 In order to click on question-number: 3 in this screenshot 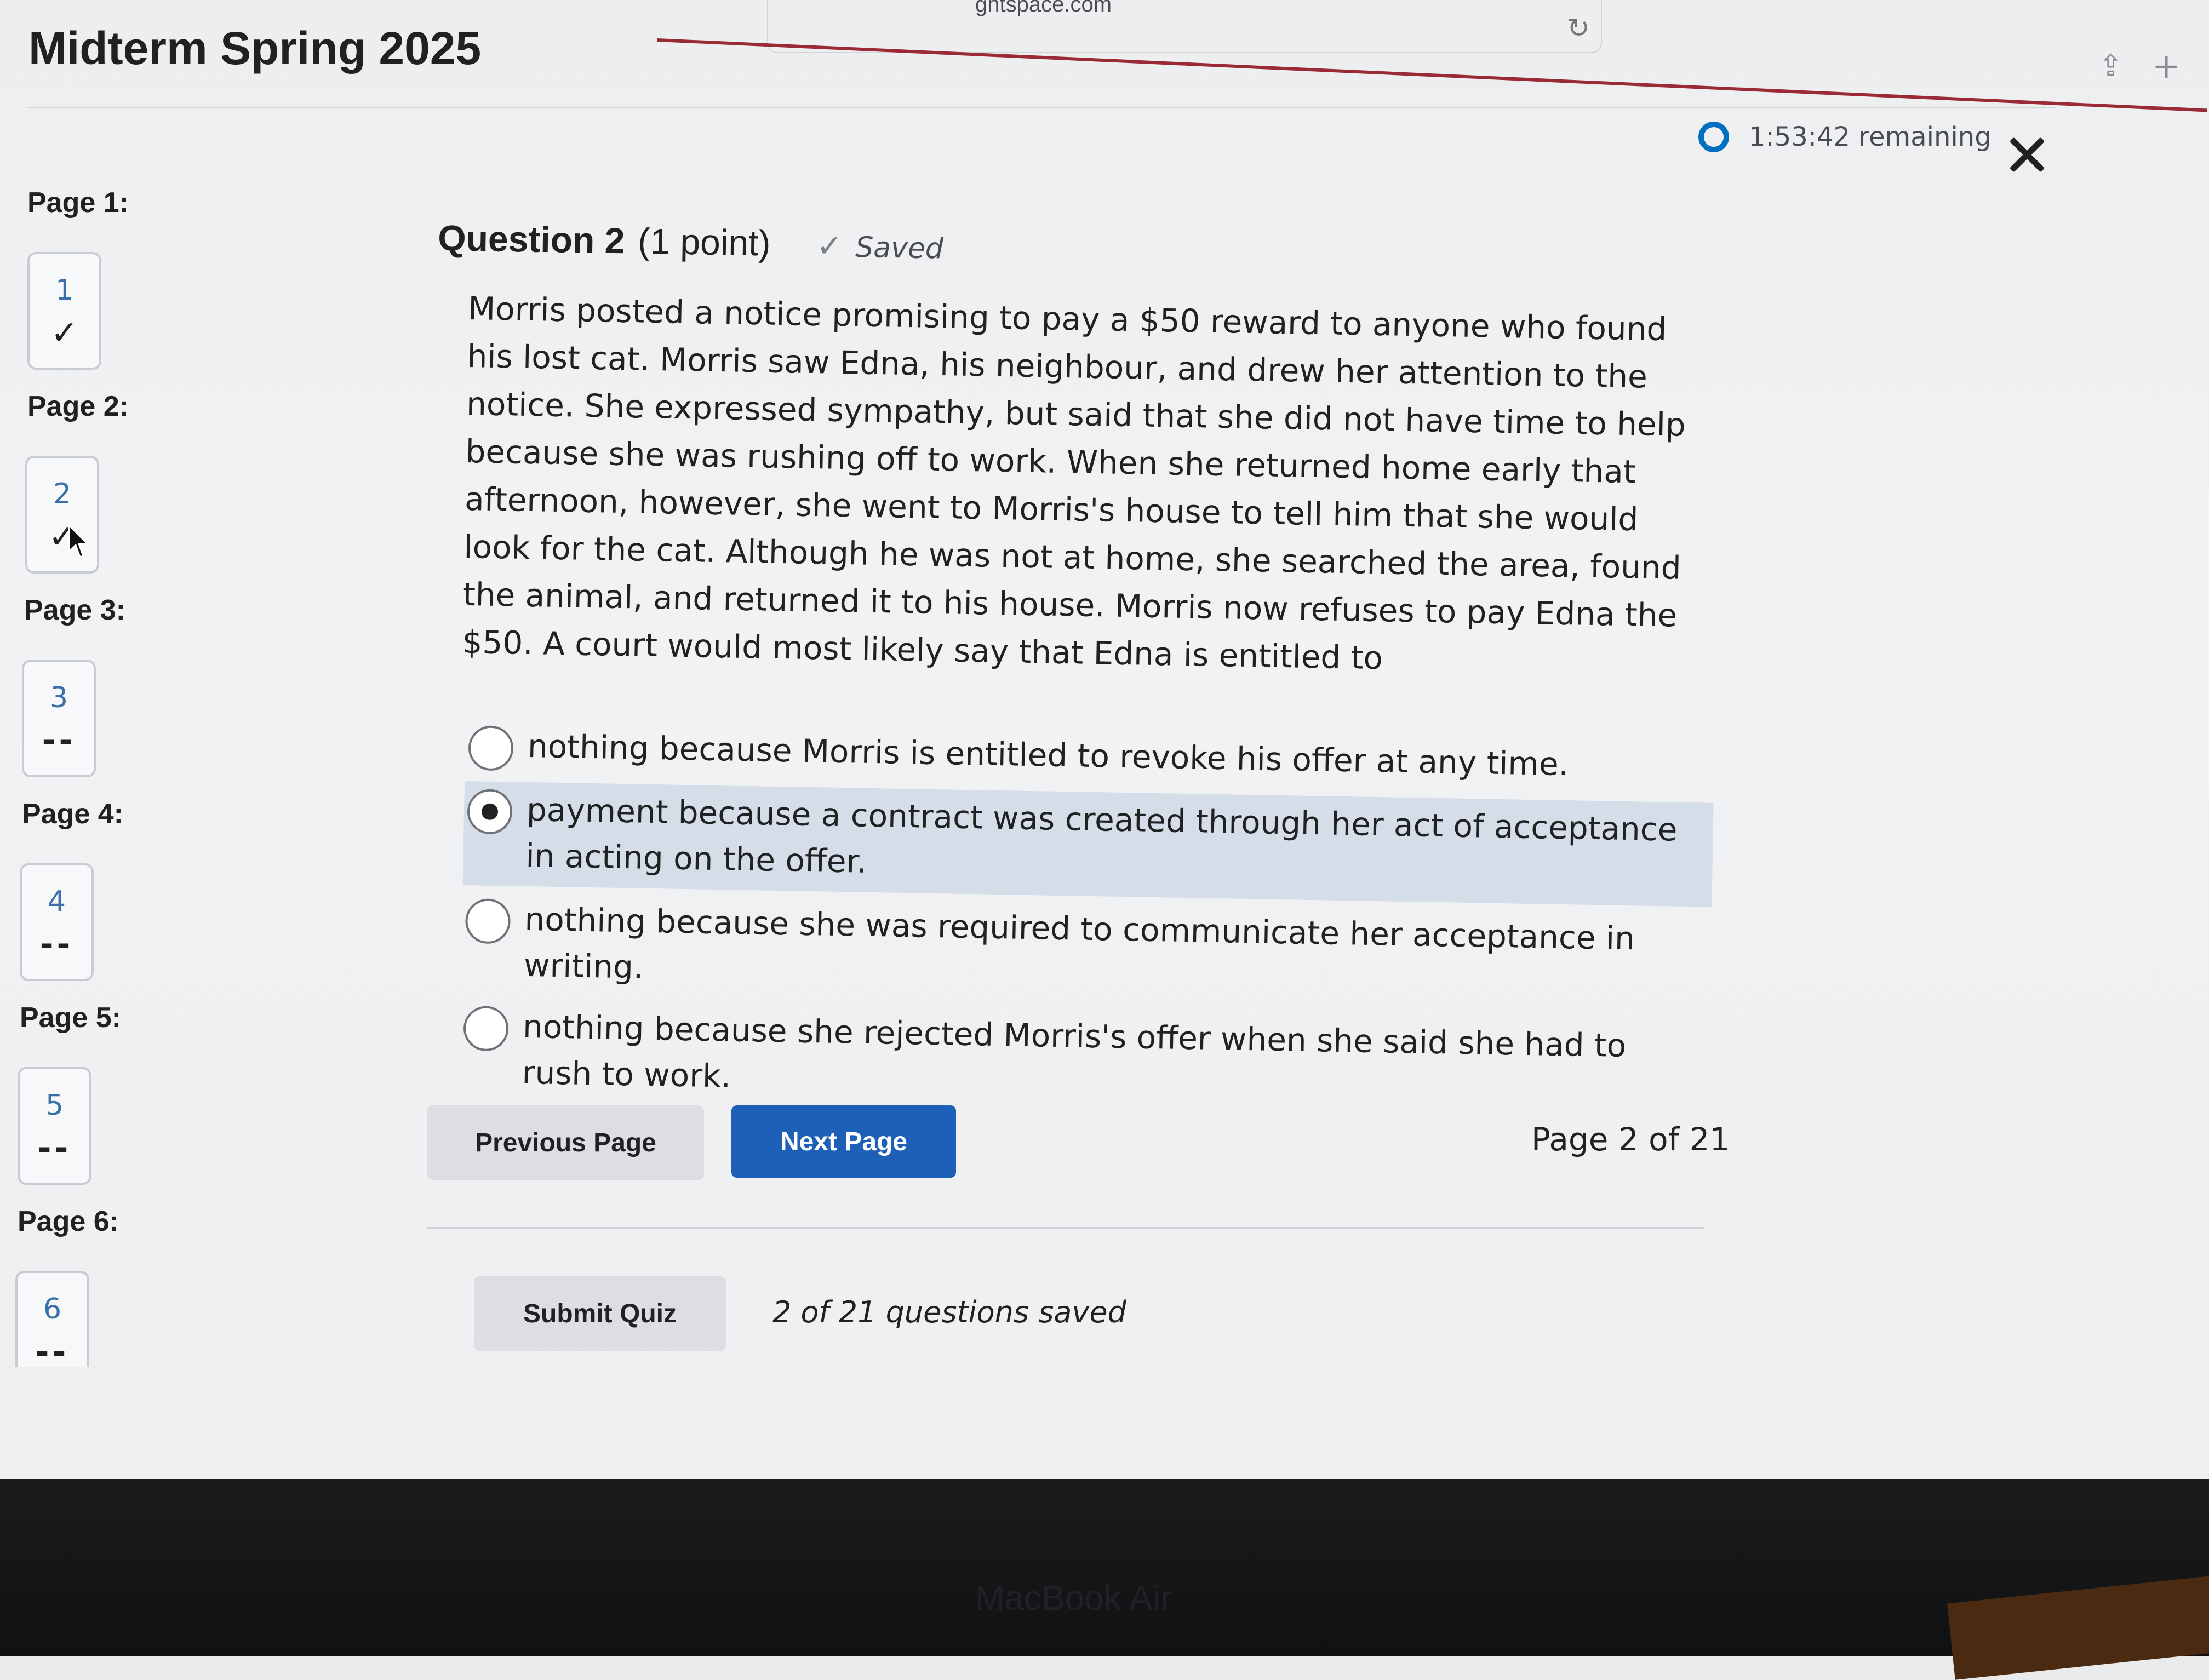, I will do `click(58, 697)`.